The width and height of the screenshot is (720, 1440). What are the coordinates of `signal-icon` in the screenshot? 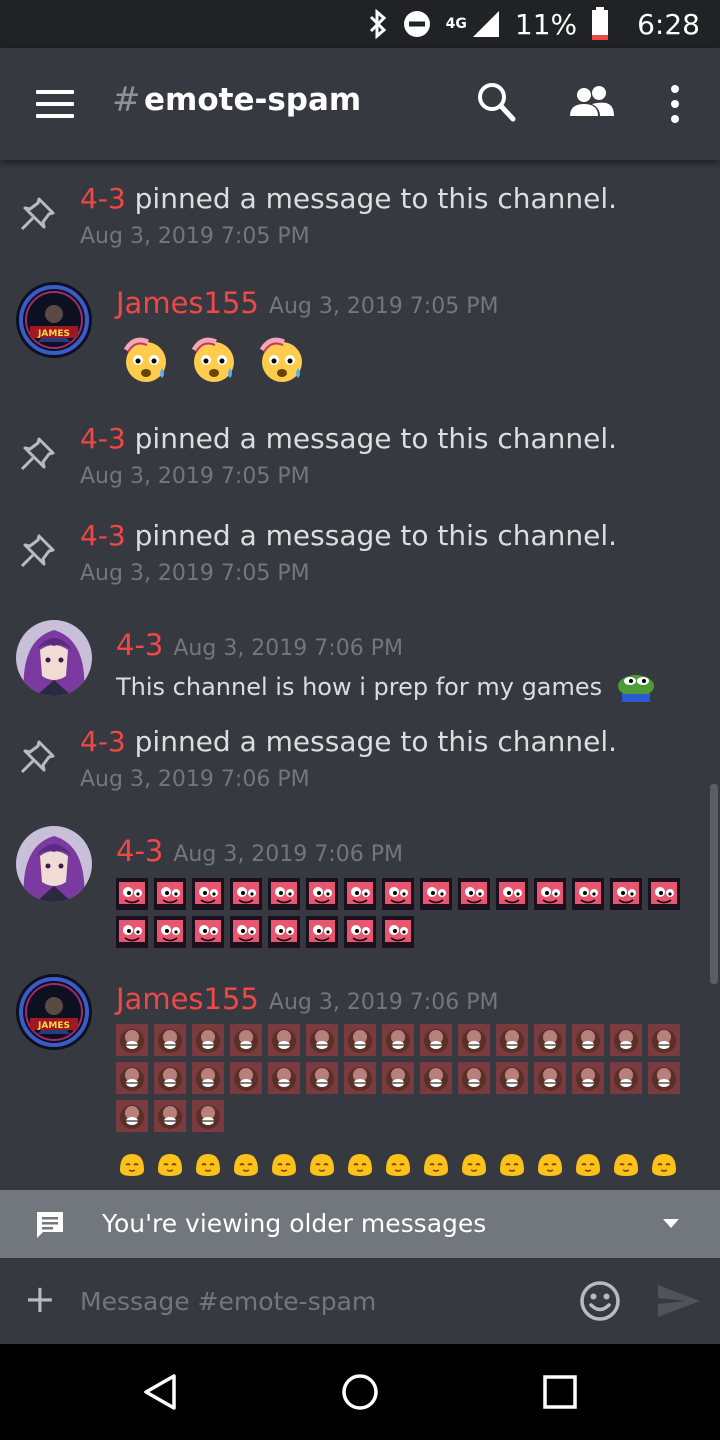 It's located at (485, 24).